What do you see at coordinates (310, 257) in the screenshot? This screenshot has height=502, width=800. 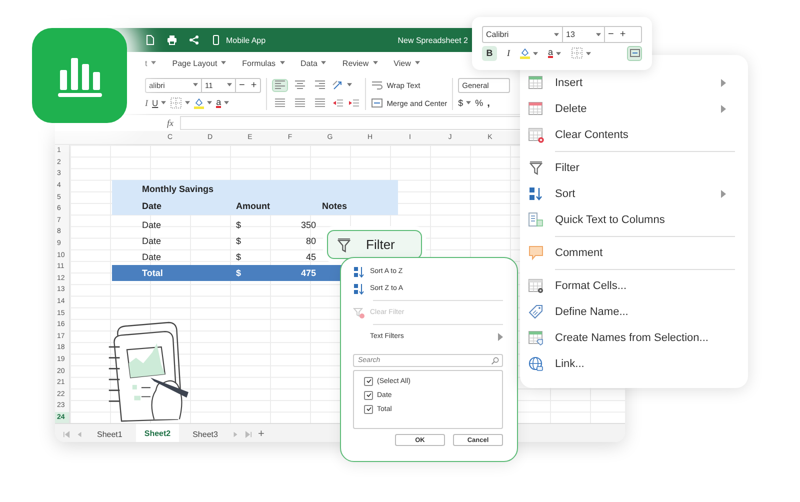 I see `table-cell-text: 45` at bounding box center [310, 257].